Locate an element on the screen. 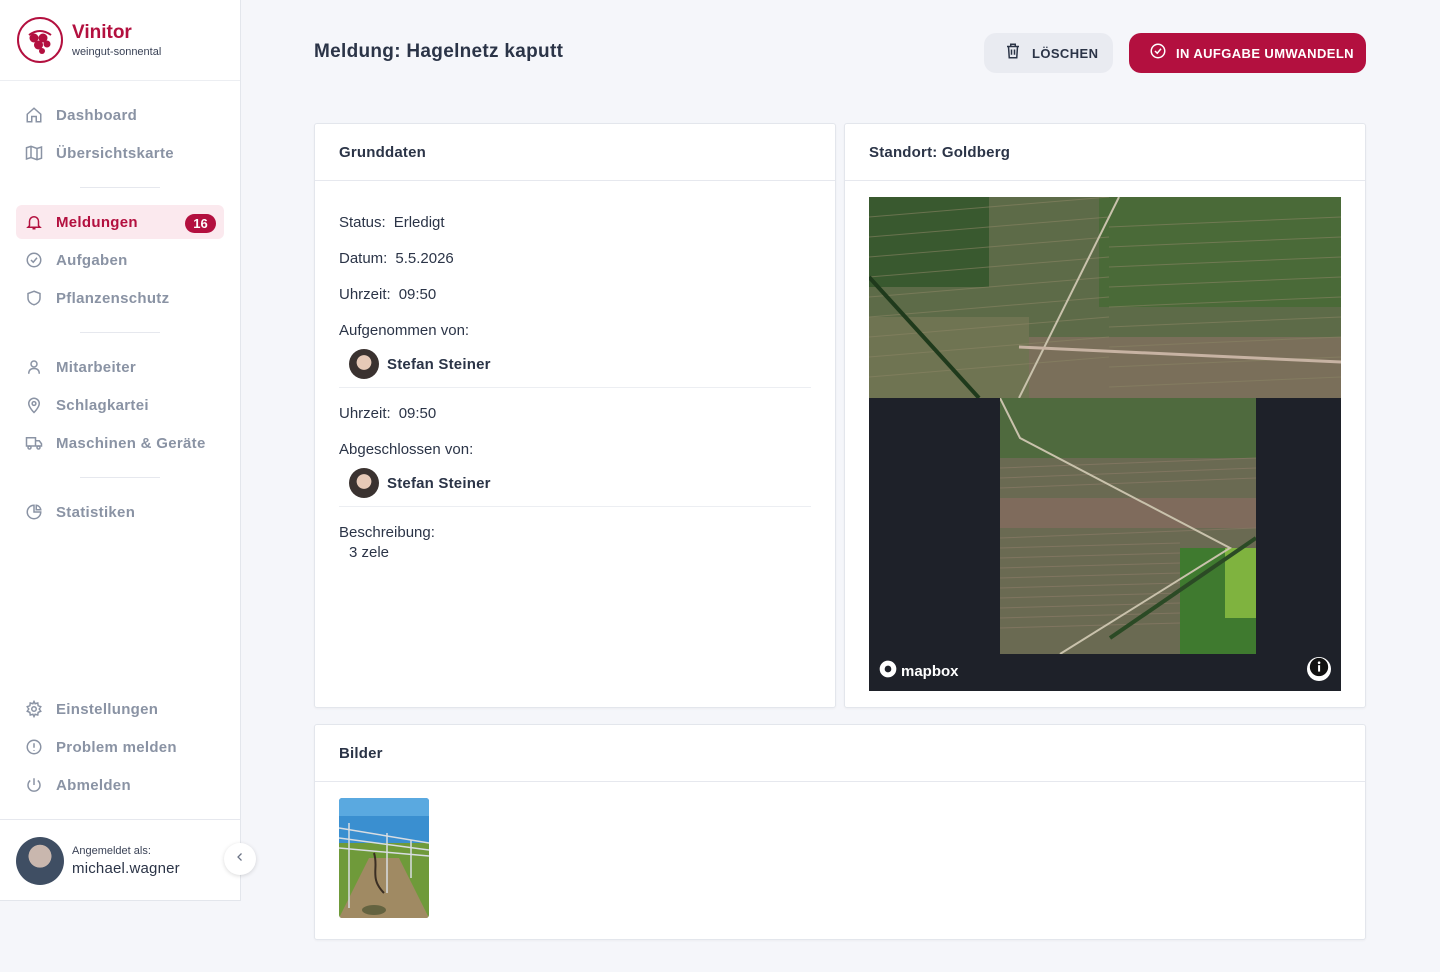 The height and width of the screenshot is (972, 1440). info-icon is located at coordinates (1319, 669).